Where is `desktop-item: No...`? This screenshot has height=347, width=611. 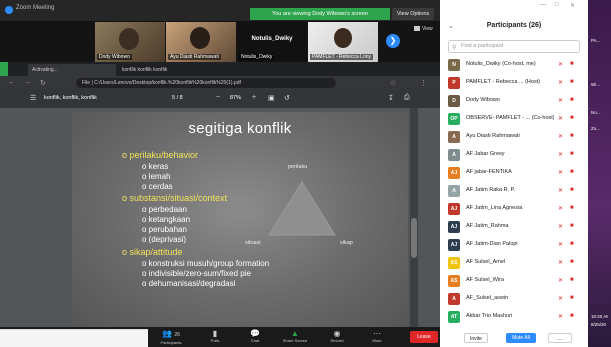 desktop-item: No... is located at coordinates (599, 112).